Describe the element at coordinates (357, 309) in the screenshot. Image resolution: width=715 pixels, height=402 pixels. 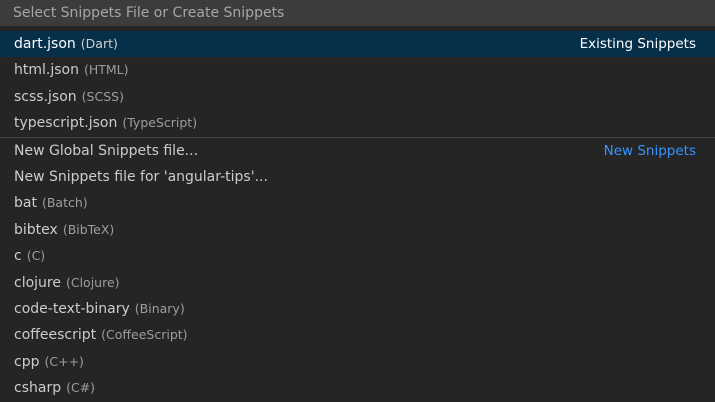
I see `list-item-code-text-binary: code-text-binary (Binary)` at that location.